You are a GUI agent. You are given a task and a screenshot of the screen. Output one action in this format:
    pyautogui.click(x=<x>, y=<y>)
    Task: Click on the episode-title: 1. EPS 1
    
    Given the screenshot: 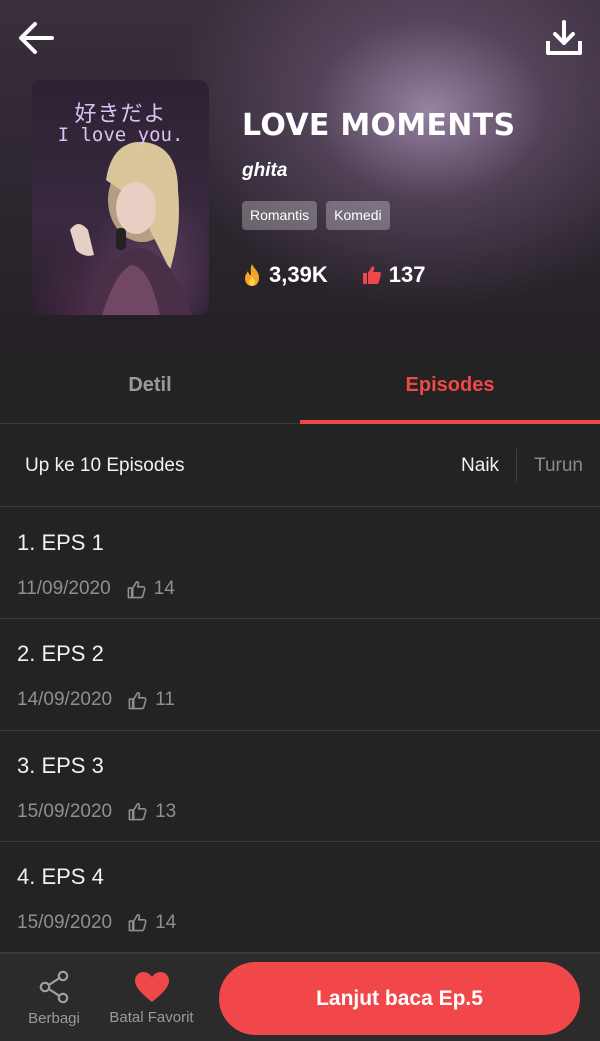 What is the action you would take?
    pyautogui.click(x=60, y=542)
    